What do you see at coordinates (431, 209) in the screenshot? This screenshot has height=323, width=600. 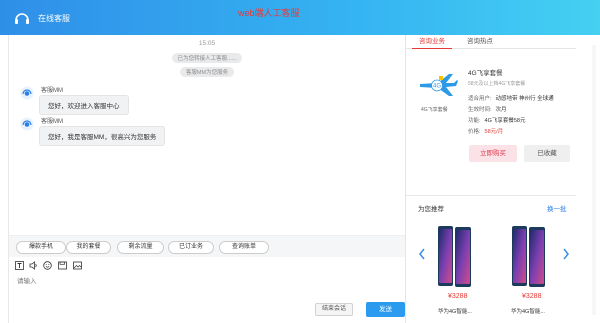 I see `recommend-title: 为您推荐` at bounding box center [431, 209].